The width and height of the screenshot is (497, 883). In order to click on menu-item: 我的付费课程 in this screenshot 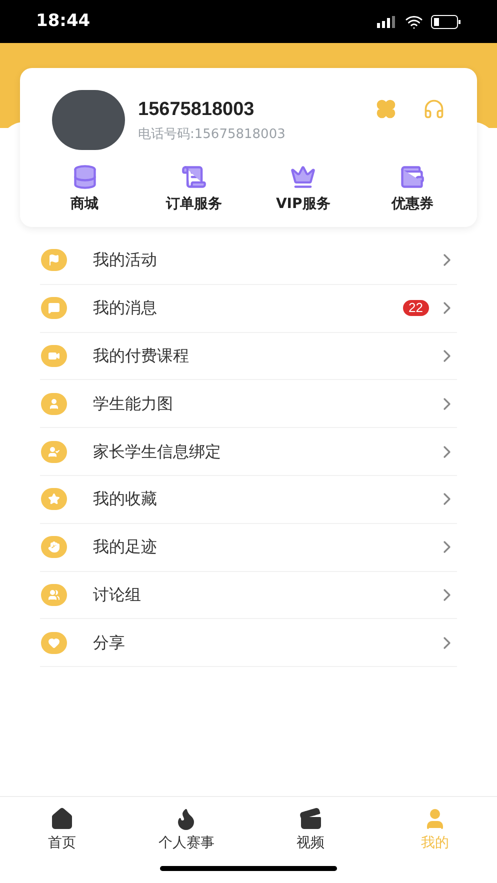, I will do `click(248, 356)`.